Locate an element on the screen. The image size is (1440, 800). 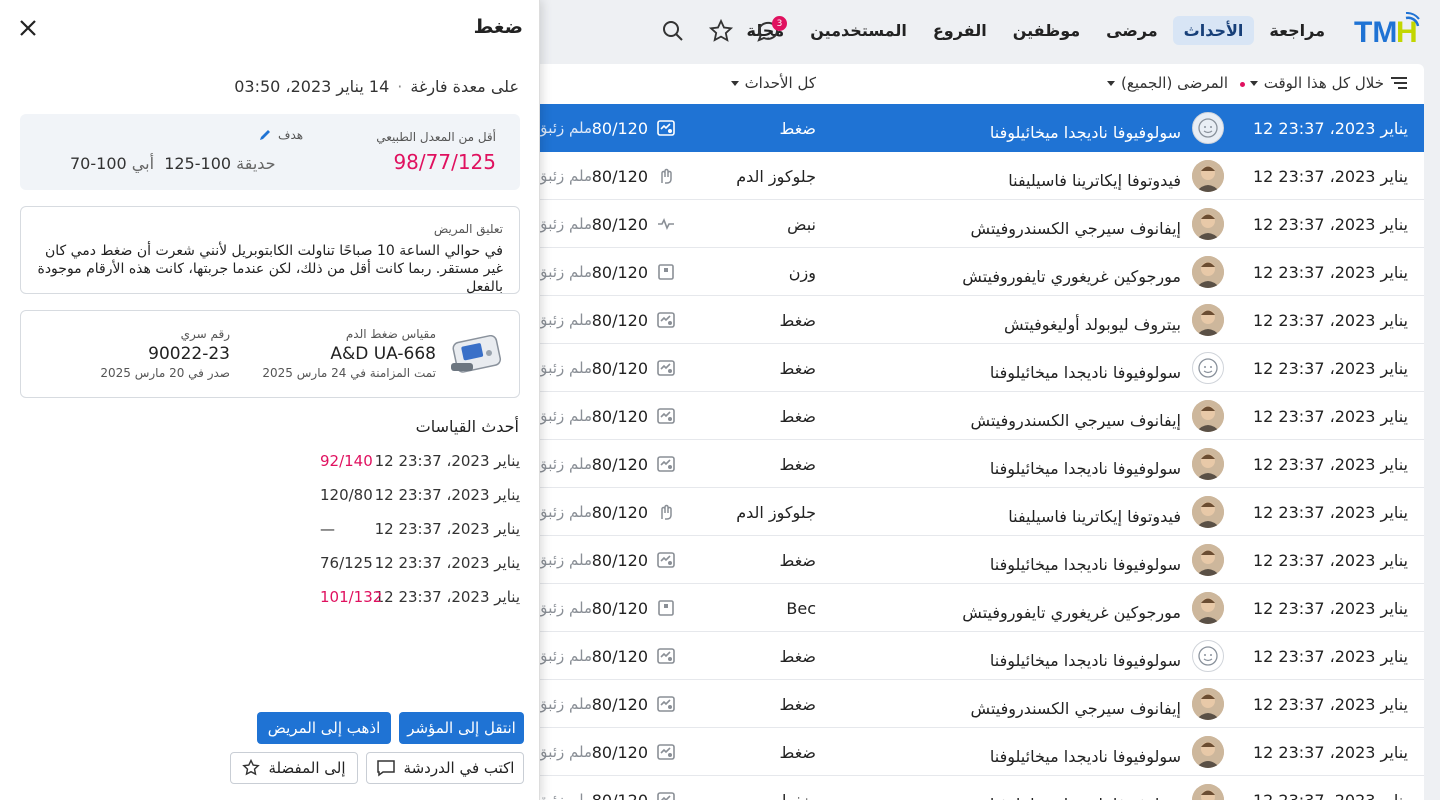
nav-review: مراجعة is located at coordinates (1297, 30).